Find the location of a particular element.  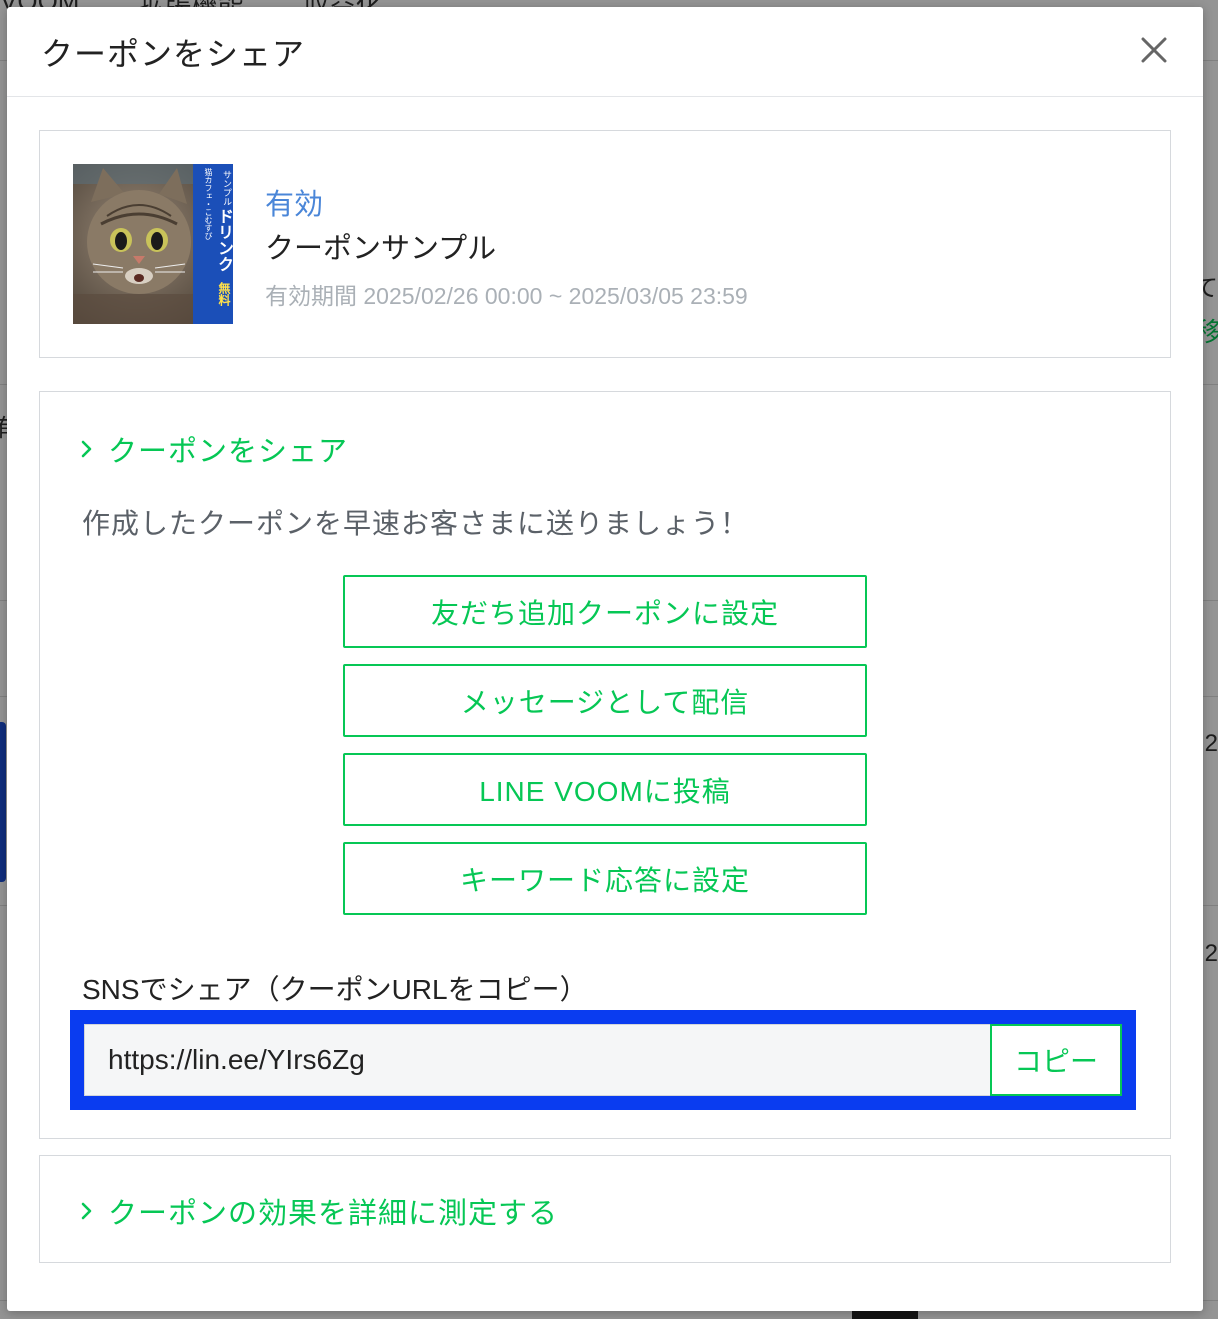

thumbnail-caption: ドリンク is located at coordinates (224, 240).